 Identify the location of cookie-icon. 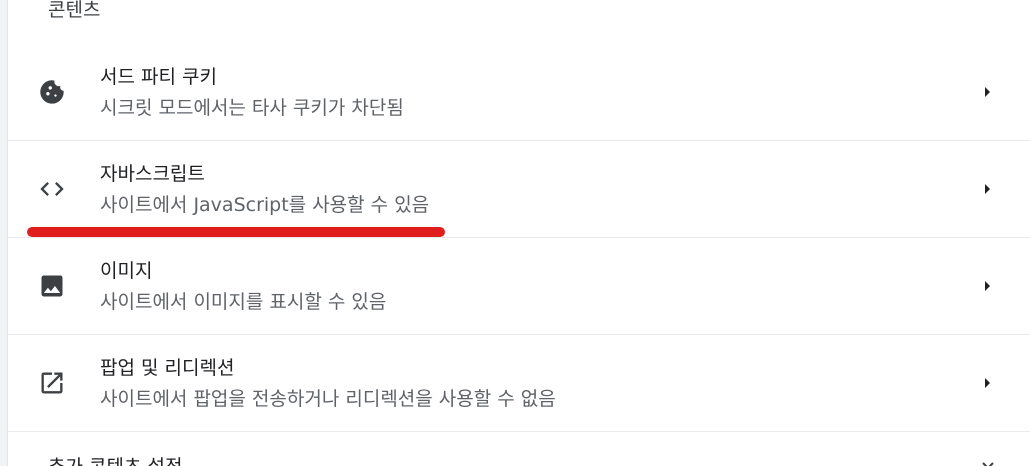
(52, 92).